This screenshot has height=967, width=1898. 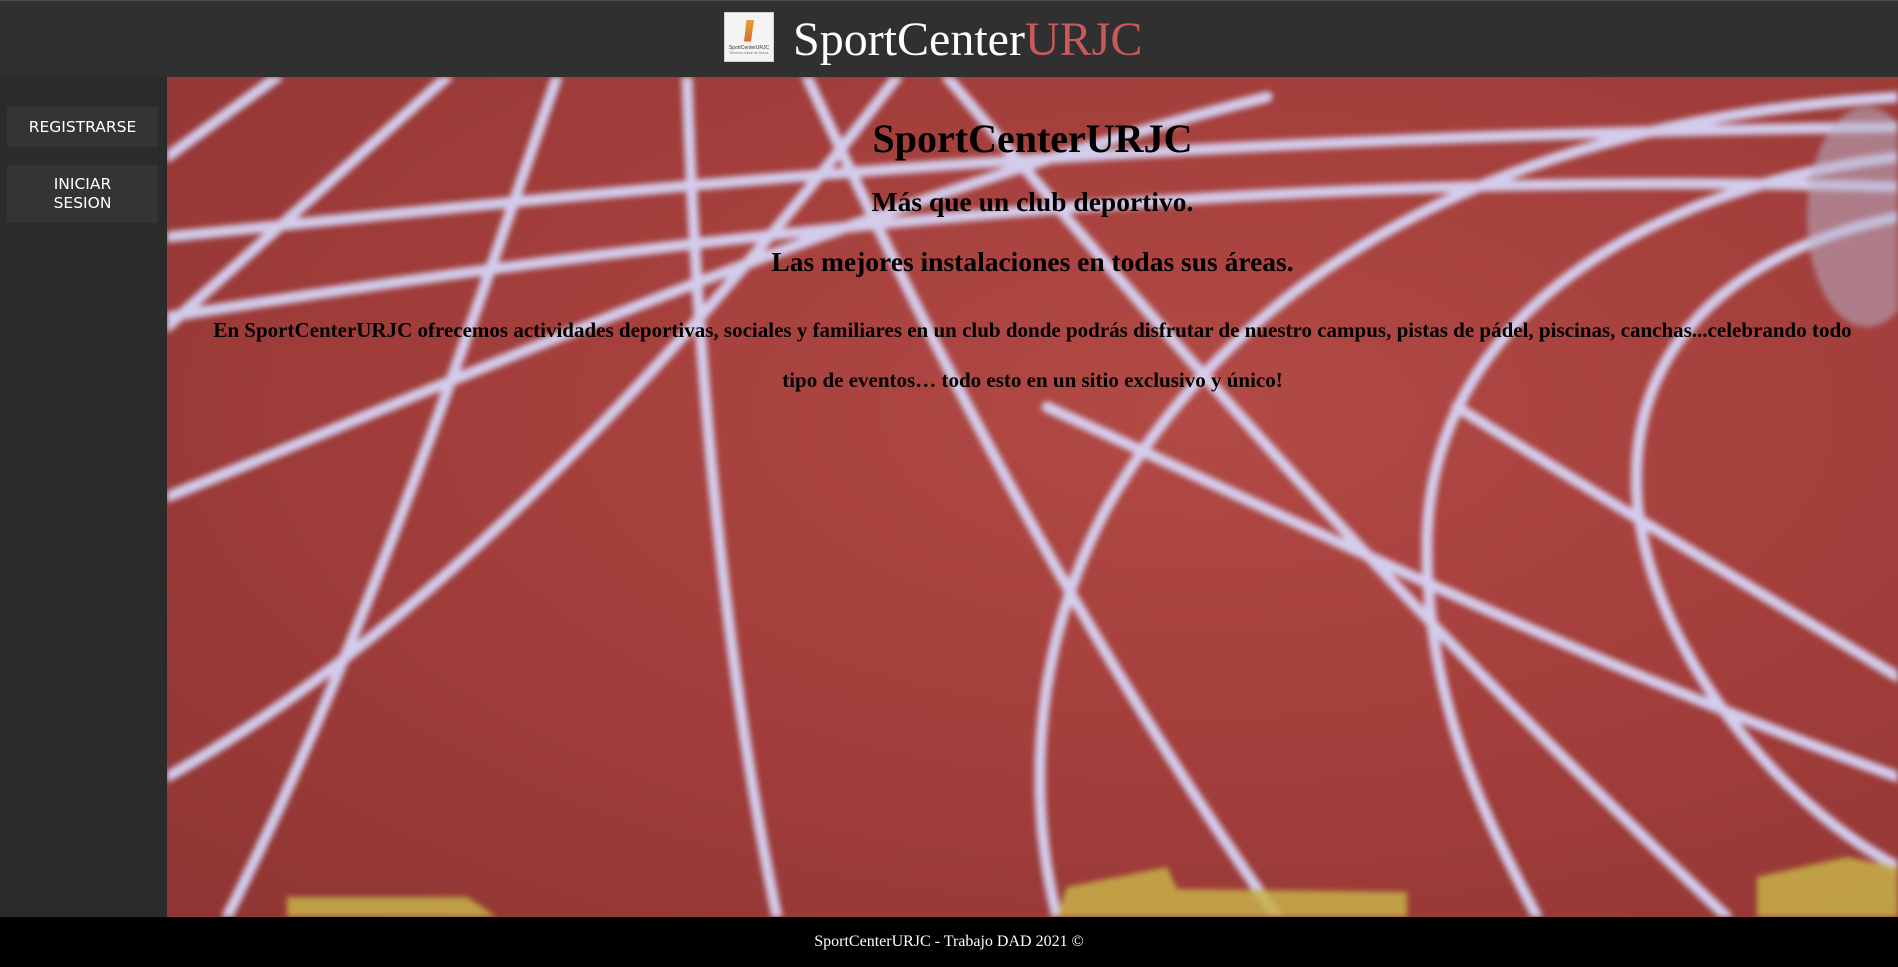 I want to click on hero-title: SportCenterURJC, so click(x=1032, y=138).